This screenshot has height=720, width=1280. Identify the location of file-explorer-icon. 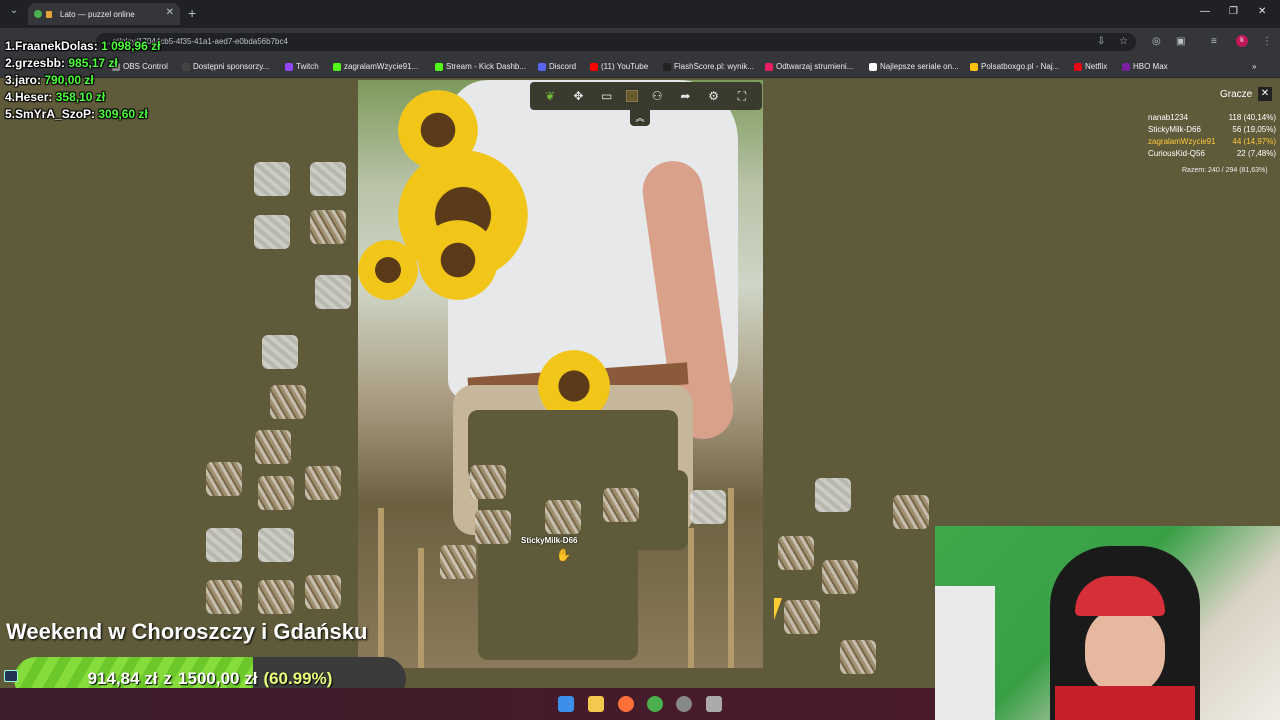
(596, 704).